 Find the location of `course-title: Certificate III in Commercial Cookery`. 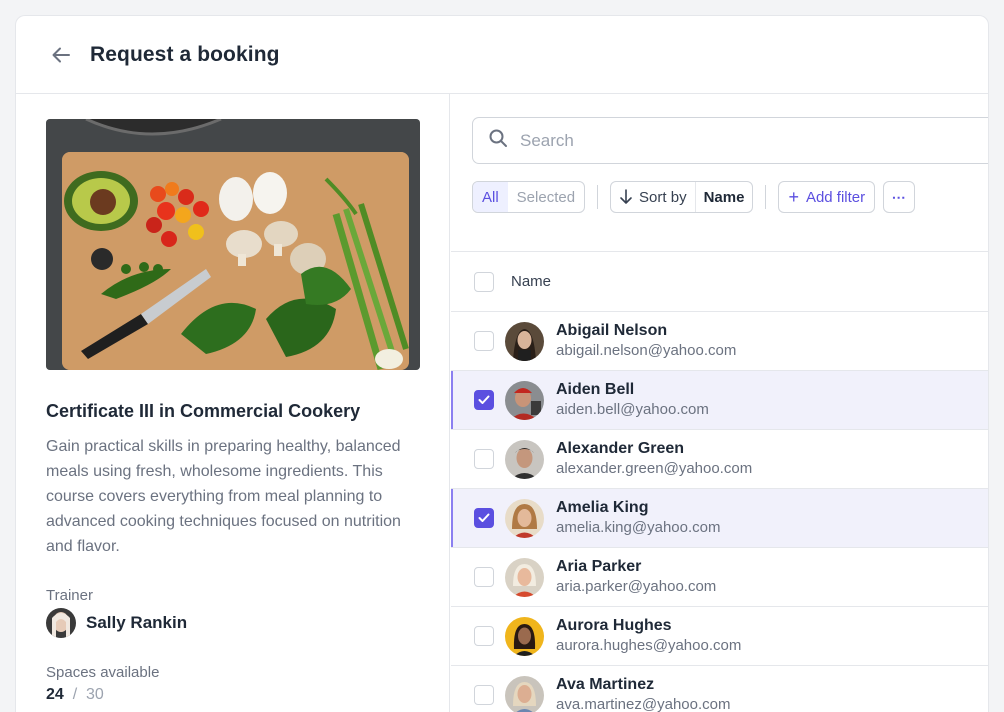

course-title: Certificate III in Commercial Cookery is located at coordinates (203, 411).